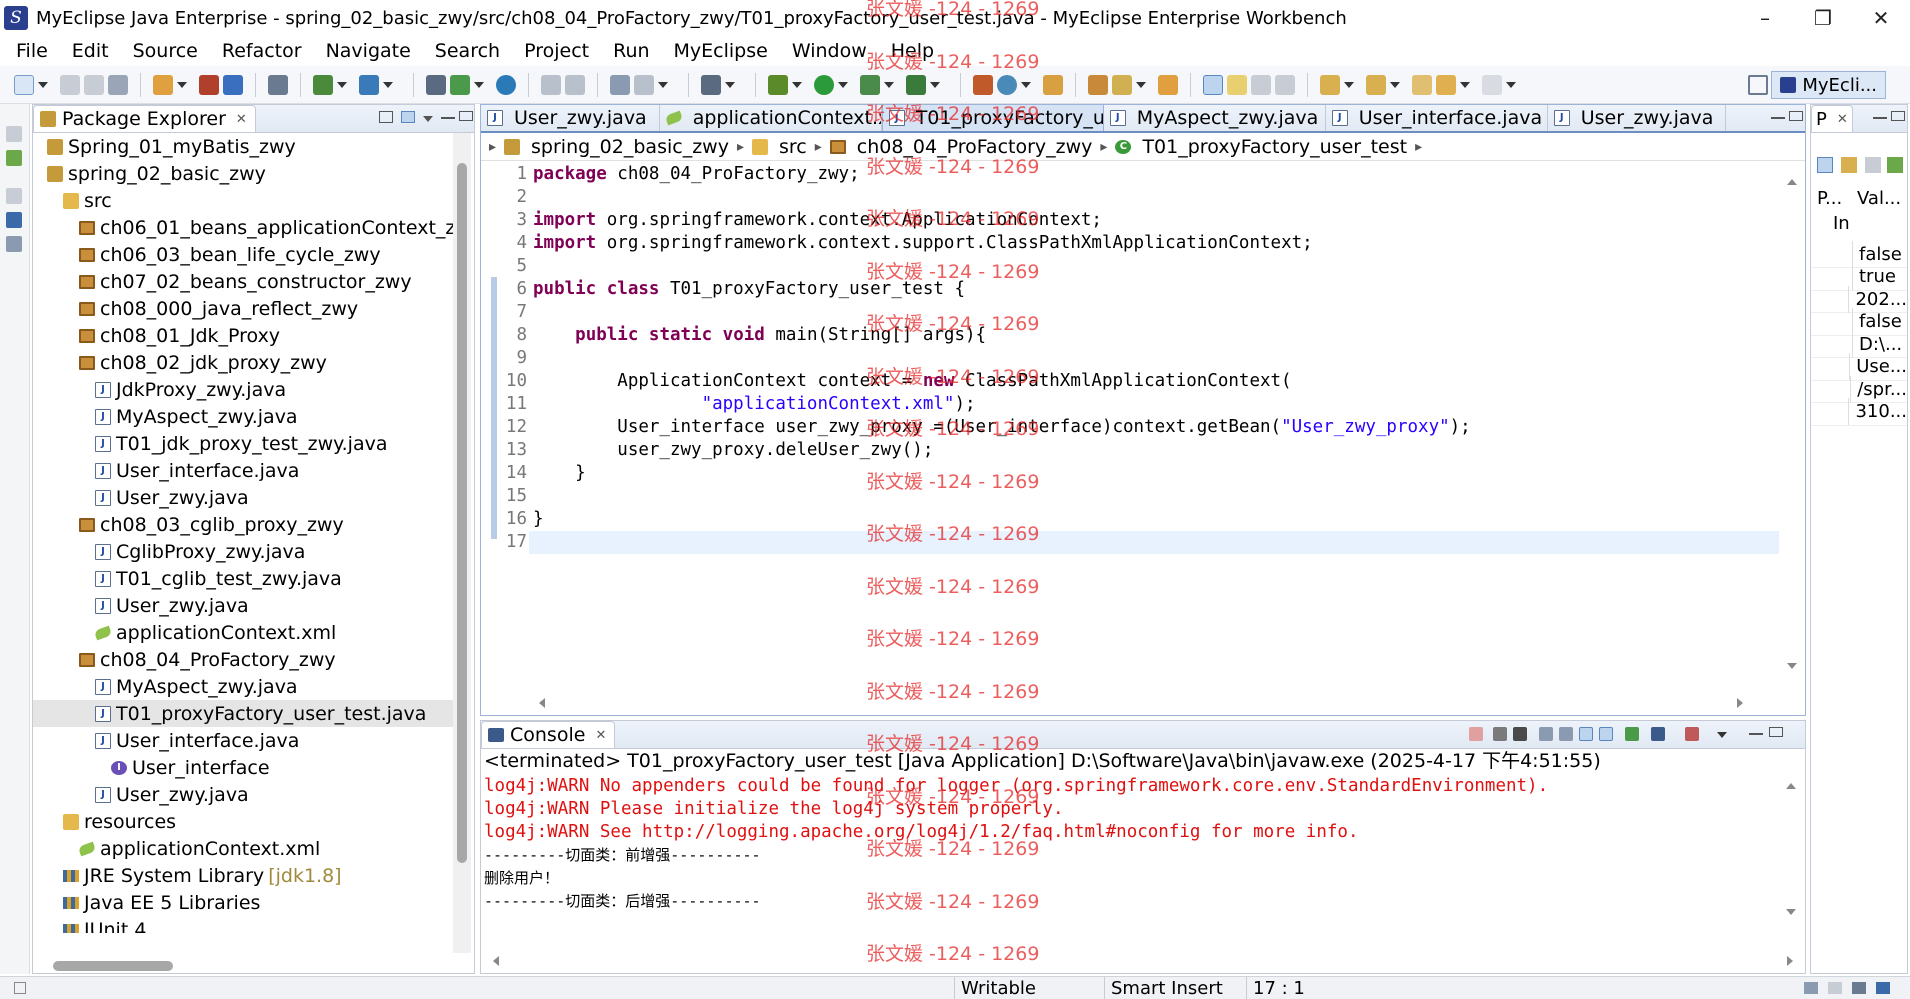 Image resolution: width=1910 pixels, height=999 pixels. What do you see at coordinates (630, 147) in the screenshot?
I see `breadcrumb-item: spring_02_basic_zwy` at bounding box center [630, 147].